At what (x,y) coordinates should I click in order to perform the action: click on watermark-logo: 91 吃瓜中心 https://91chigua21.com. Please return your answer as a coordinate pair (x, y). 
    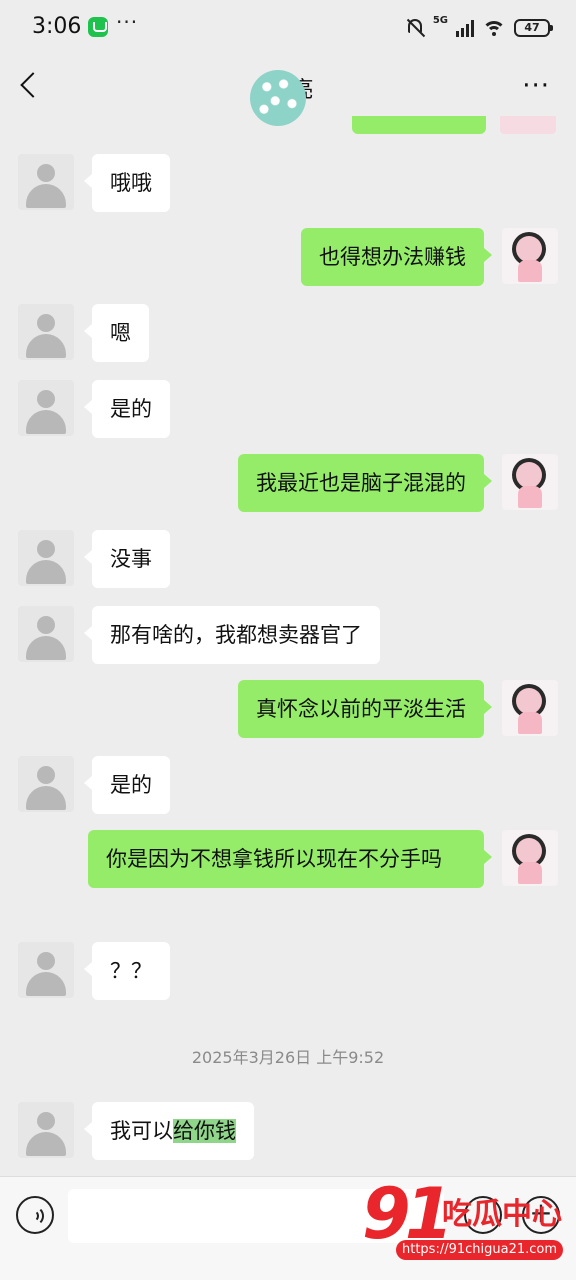
    Looking at the image, I should click on (466, 1223).